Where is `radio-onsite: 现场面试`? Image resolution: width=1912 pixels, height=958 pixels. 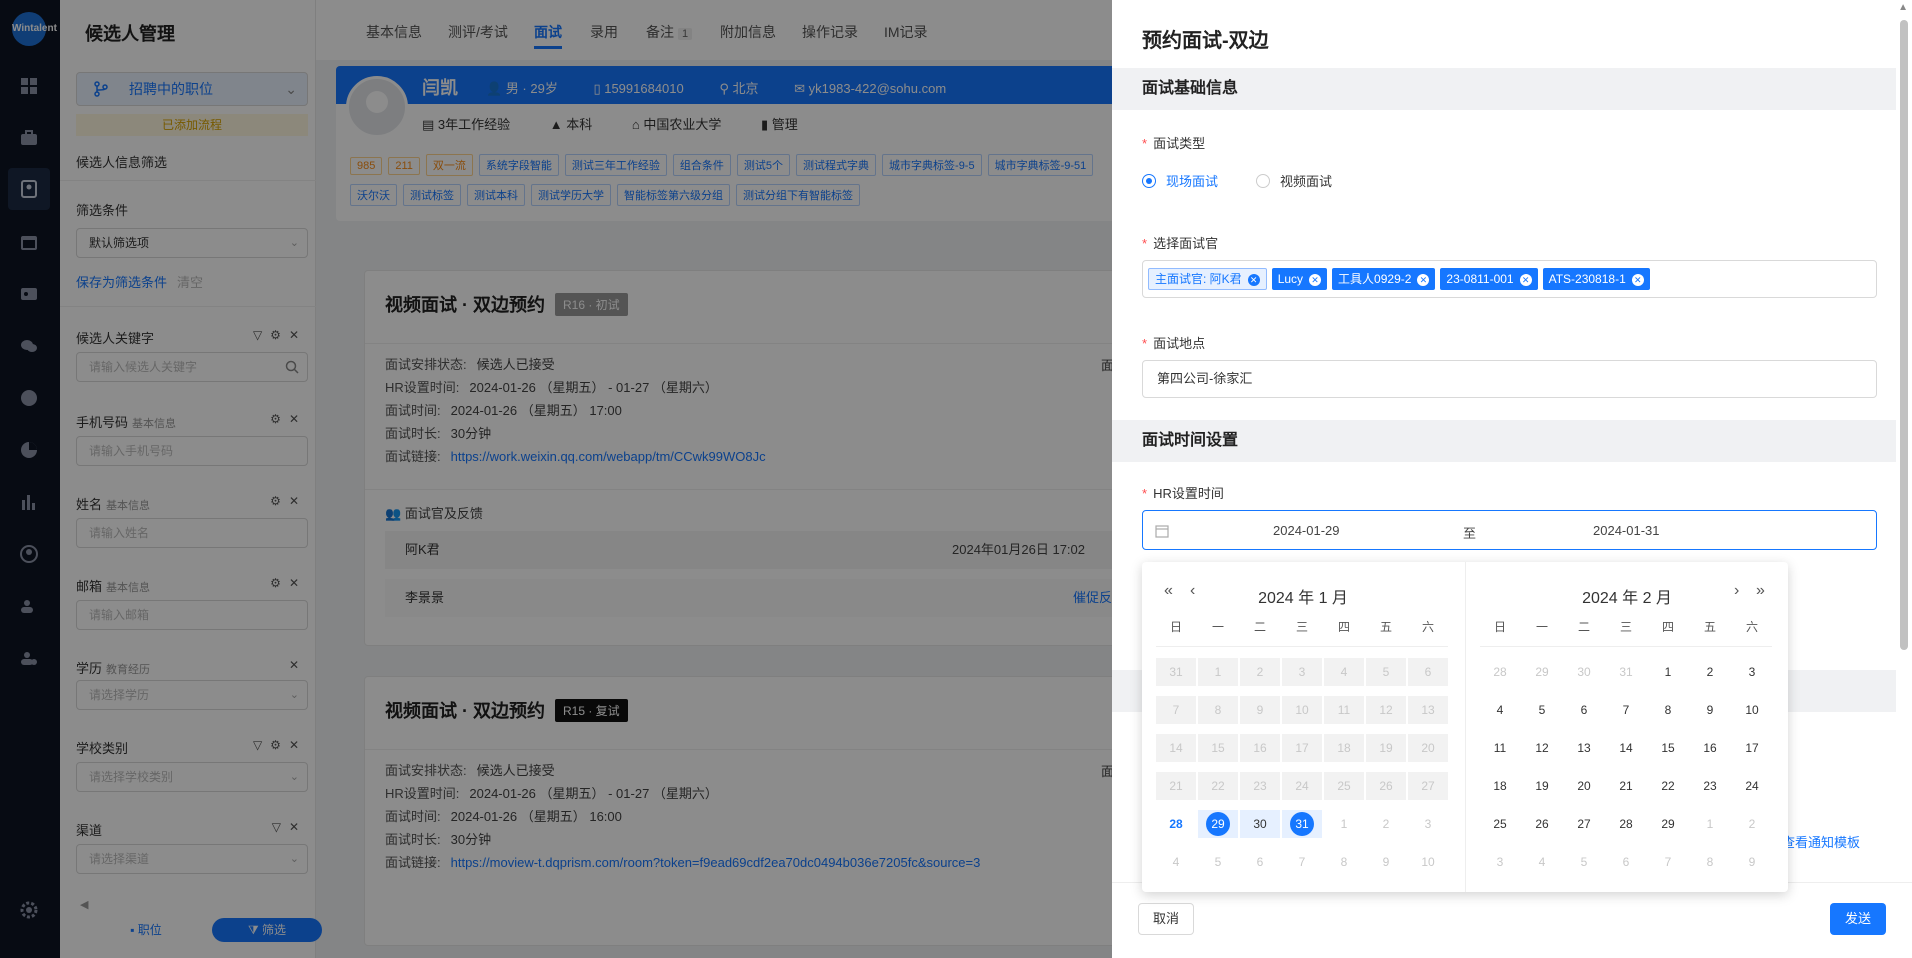 radio-onsite: 现场面试 is located at coordinates (1180, 180).